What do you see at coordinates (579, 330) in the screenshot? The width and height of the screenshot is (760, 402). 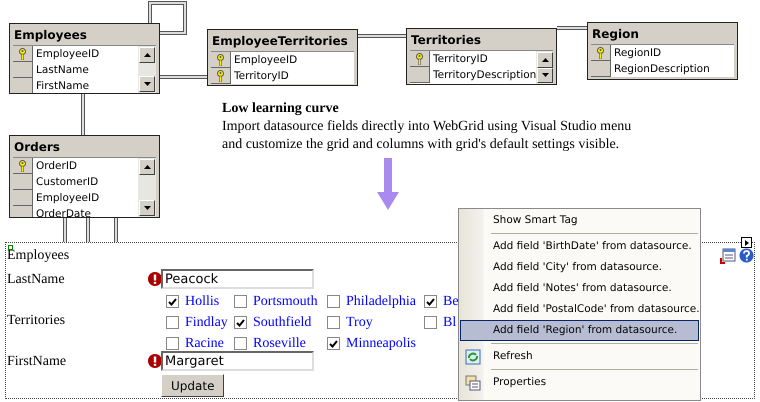 I see `menu-item: Add field 'Region' from datasource.` at bounding box center [579, 330].